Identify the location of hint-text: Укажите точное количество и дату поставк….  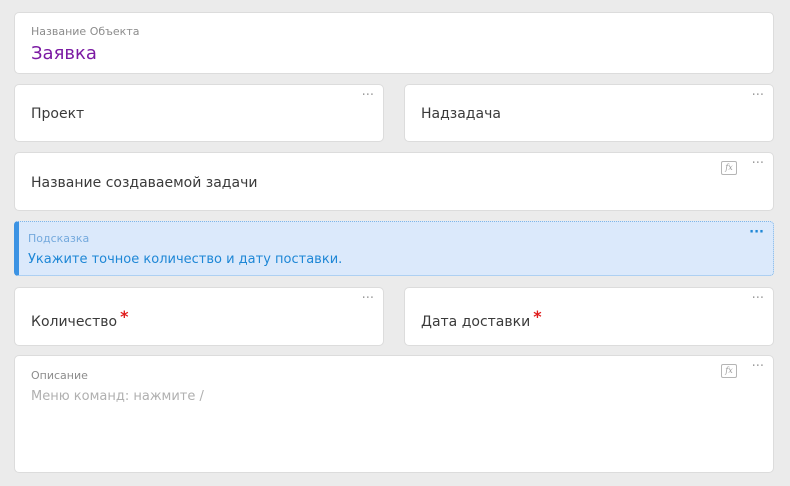
(185, 259).